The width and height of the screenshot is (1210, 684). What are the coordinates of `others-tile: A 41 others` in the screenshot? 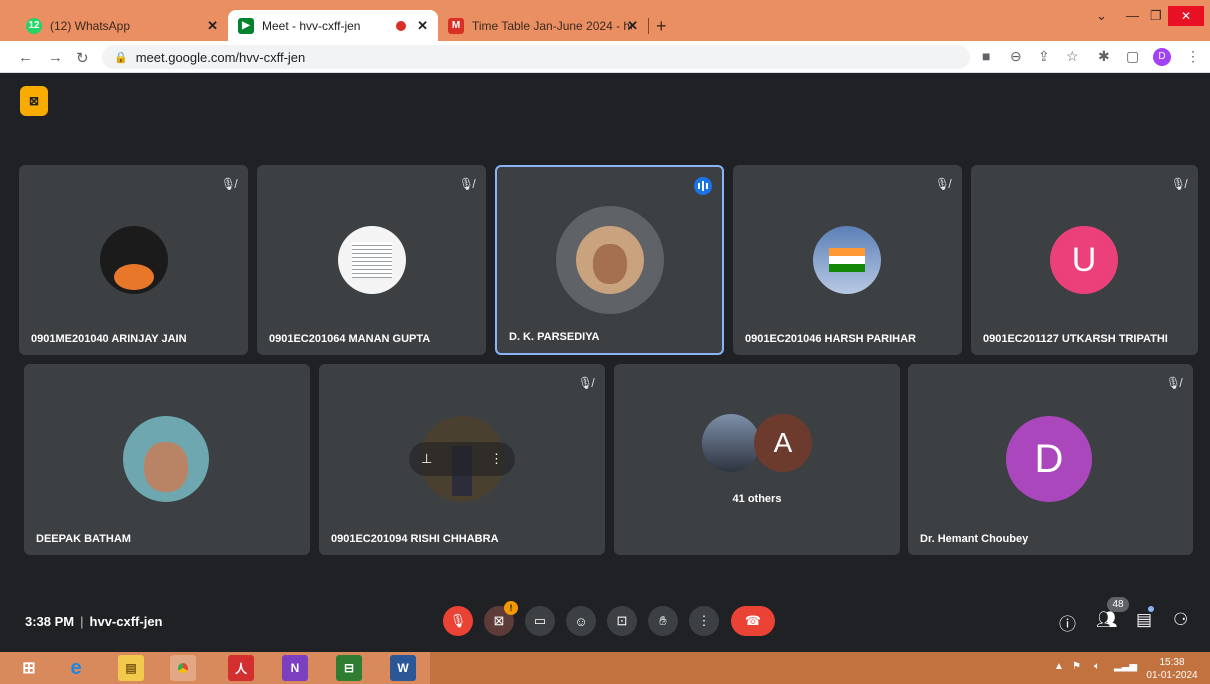 It's located at (757, 459).